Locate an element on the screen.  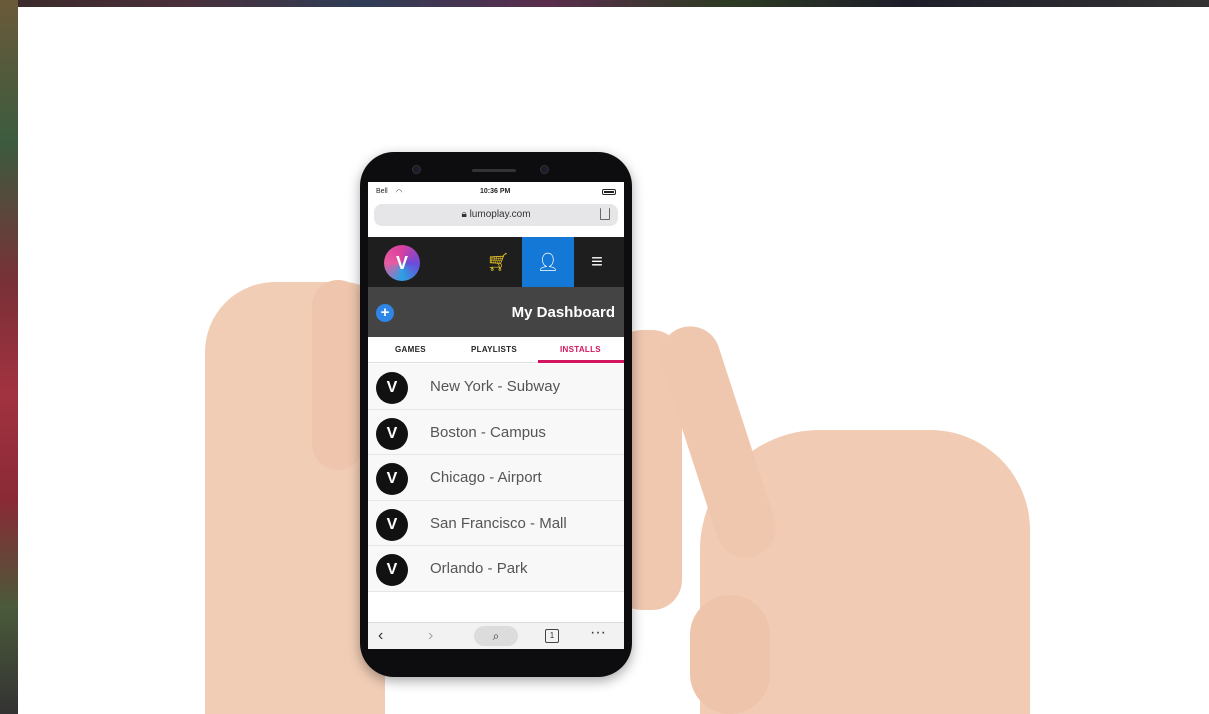
address-bar: 🔒︎ lumoplay.com is located at coordinates (496, 215).